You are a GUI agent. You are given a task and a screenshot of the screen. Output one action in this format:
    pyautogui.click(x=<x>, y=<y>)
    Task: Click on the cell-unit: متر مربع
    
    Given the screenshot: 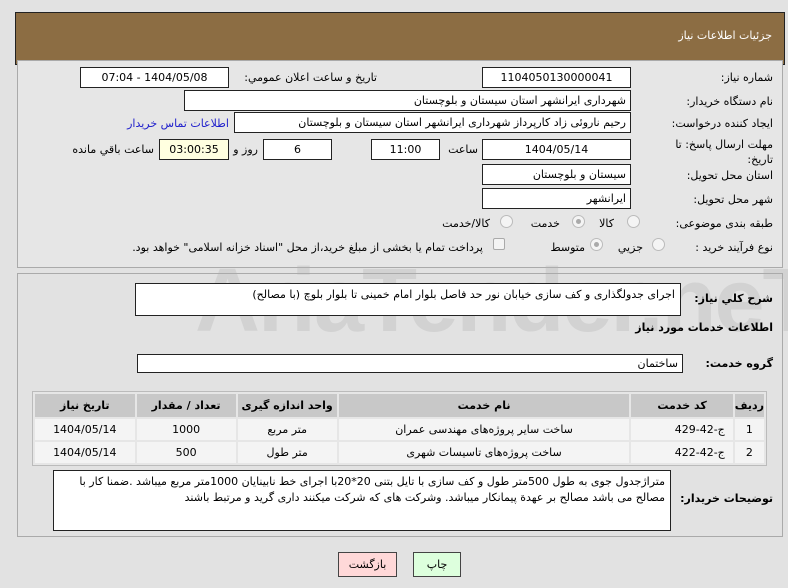 What is the action you would take?
    pyautogui.click(x=287, y=429)
    